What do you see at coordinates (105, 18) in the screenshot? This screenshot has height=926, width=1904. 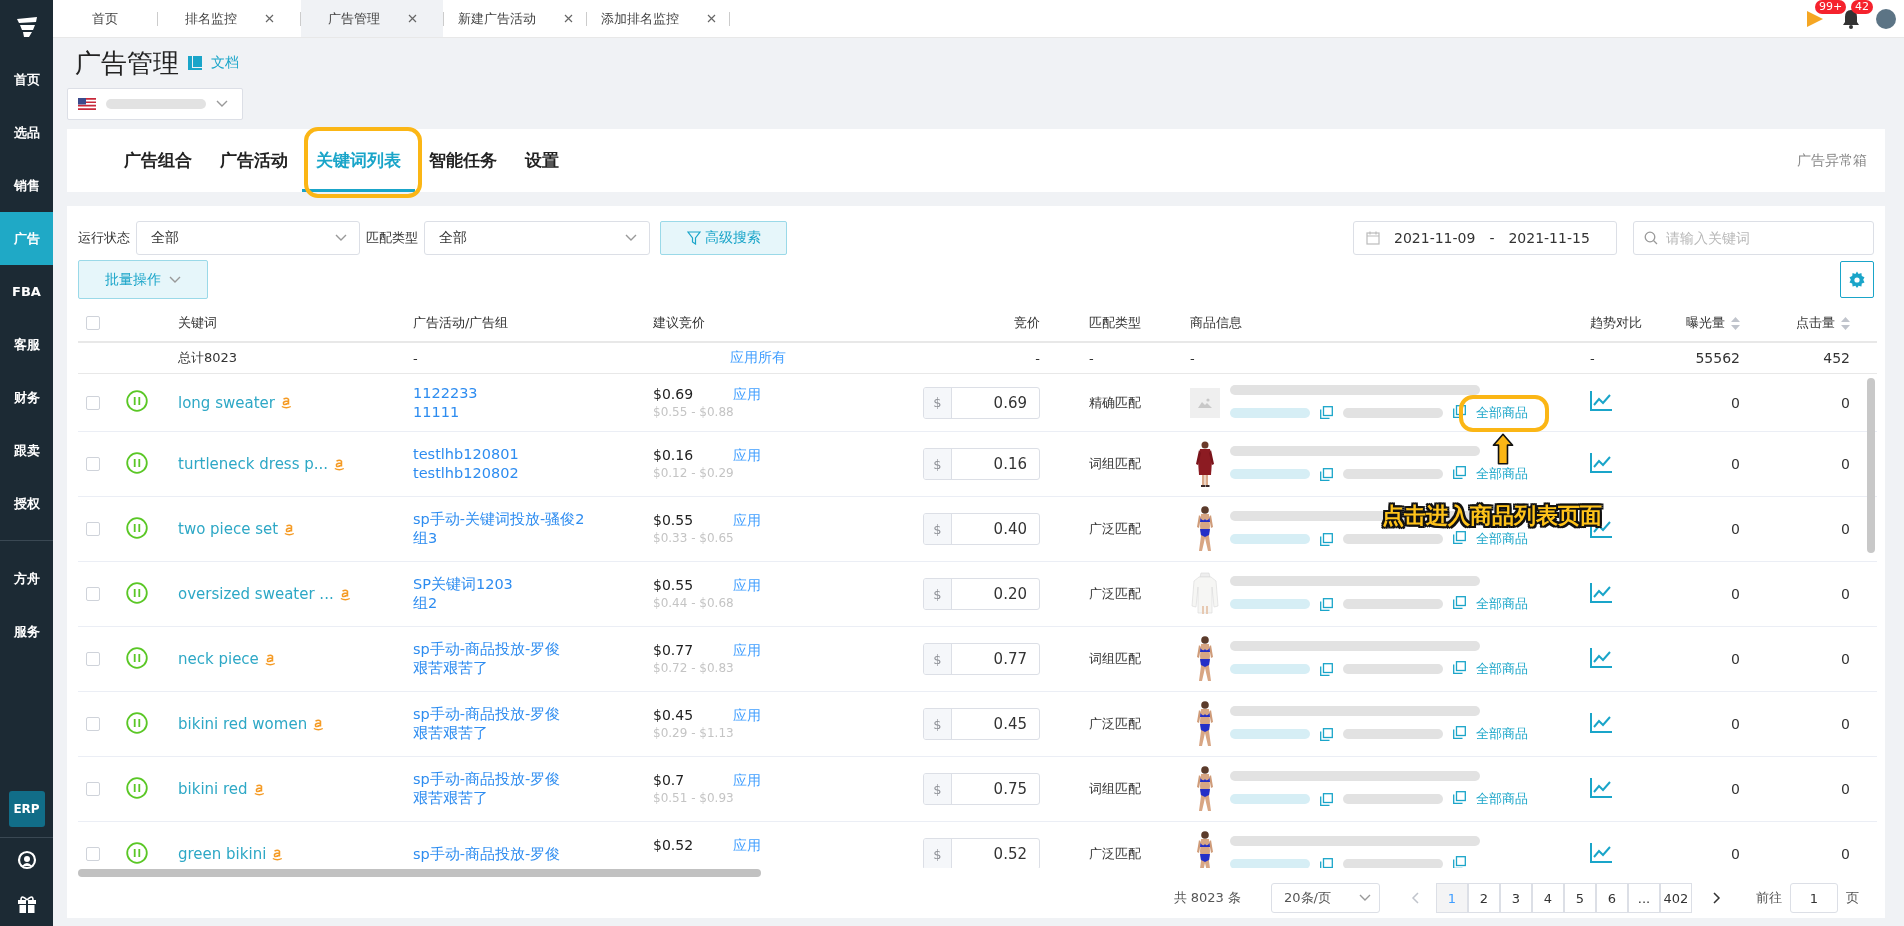 I see `page-tab: 首页` at bounding box center [105, 18].